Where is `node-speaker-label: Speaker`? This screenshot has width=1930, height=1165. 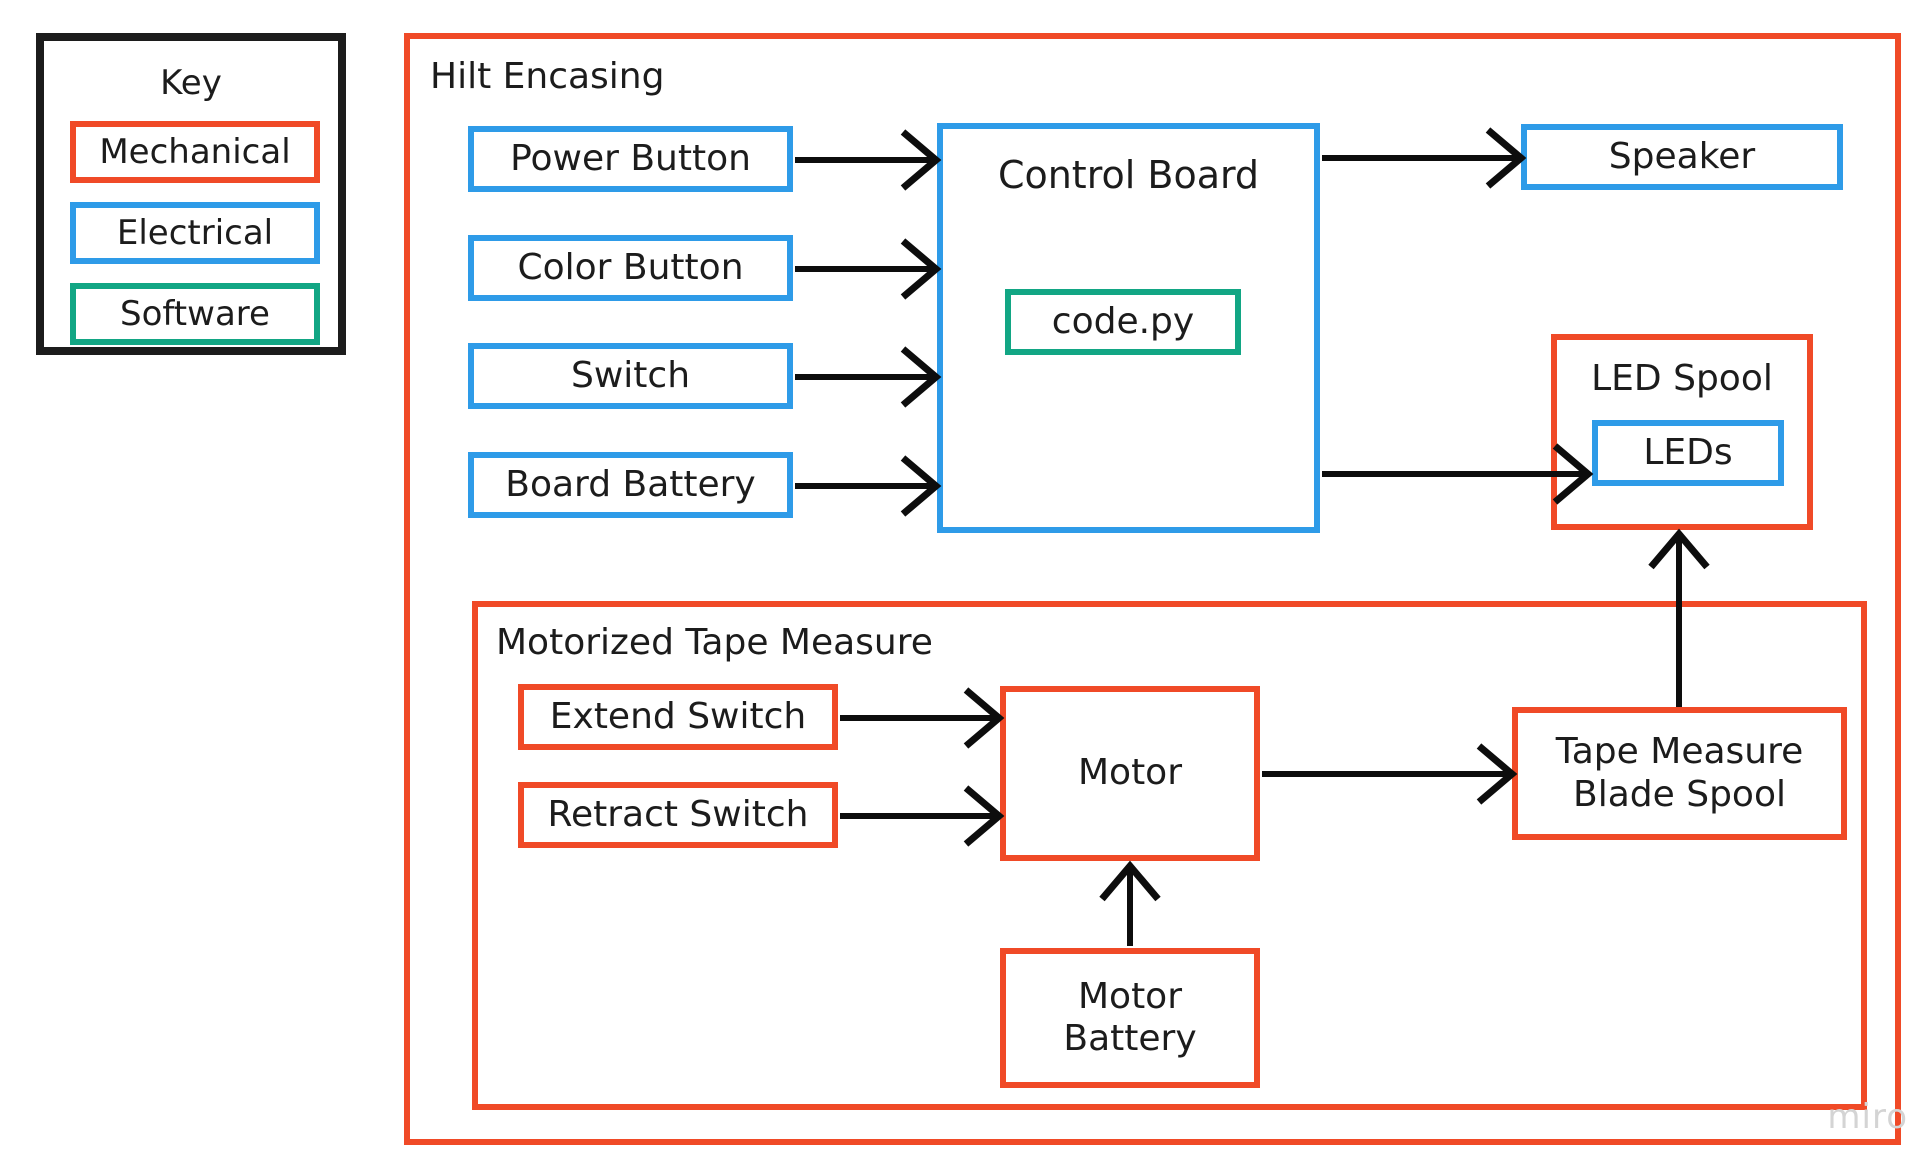
node-speaker-label: Speaker is located at coordinates (1682, 156).